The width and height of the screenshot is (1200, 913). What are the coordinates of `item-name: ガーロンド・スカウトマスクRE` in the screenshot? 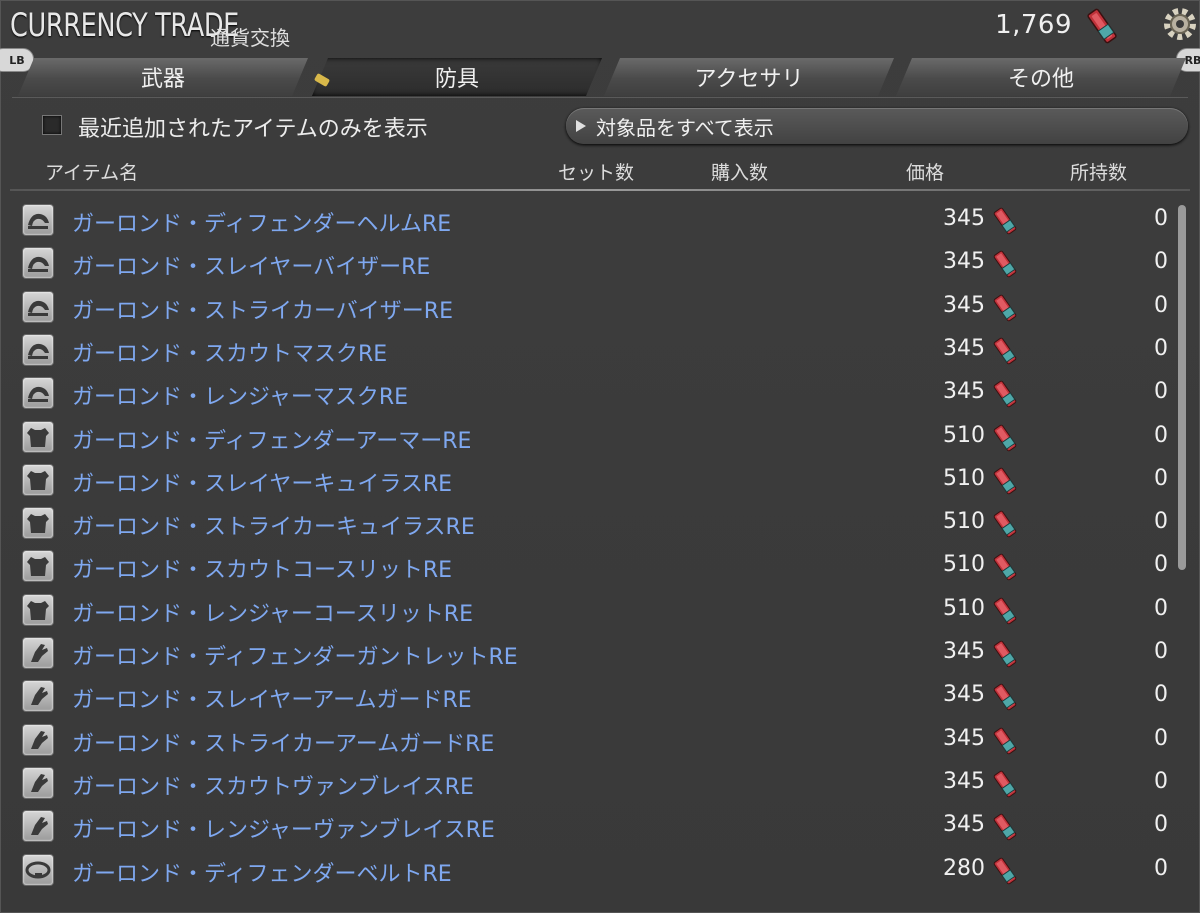 It's located at (229, 352).